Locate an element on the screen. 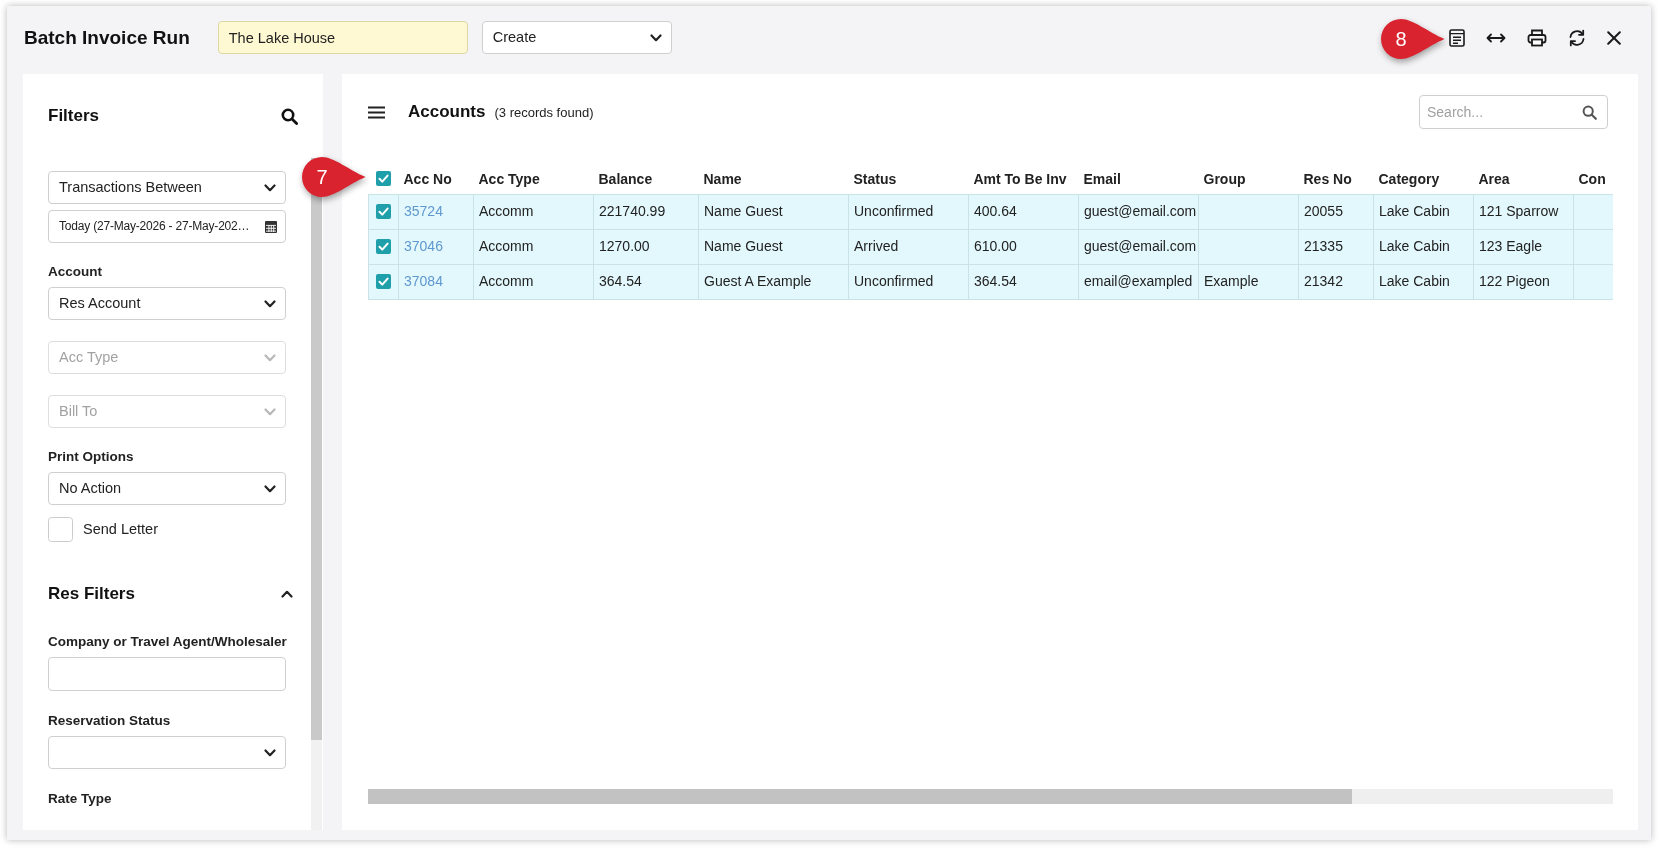 The width and height of the screenshot is (1659, 849). chevron-up-icon is located at coordinates (287, 594).